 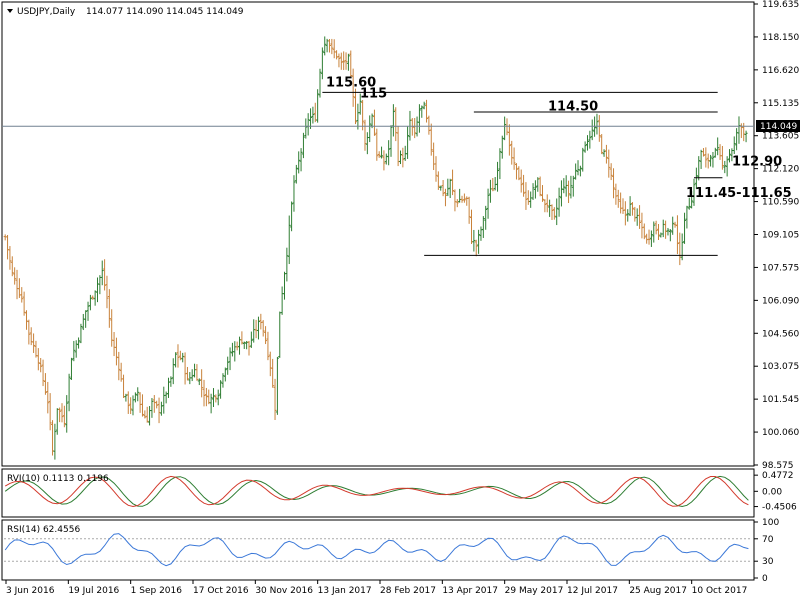 What do you see at coordinates (768, 540) in the screenshot?
I see `rsi-axis-label: 70` at bounding box center [768, 540].